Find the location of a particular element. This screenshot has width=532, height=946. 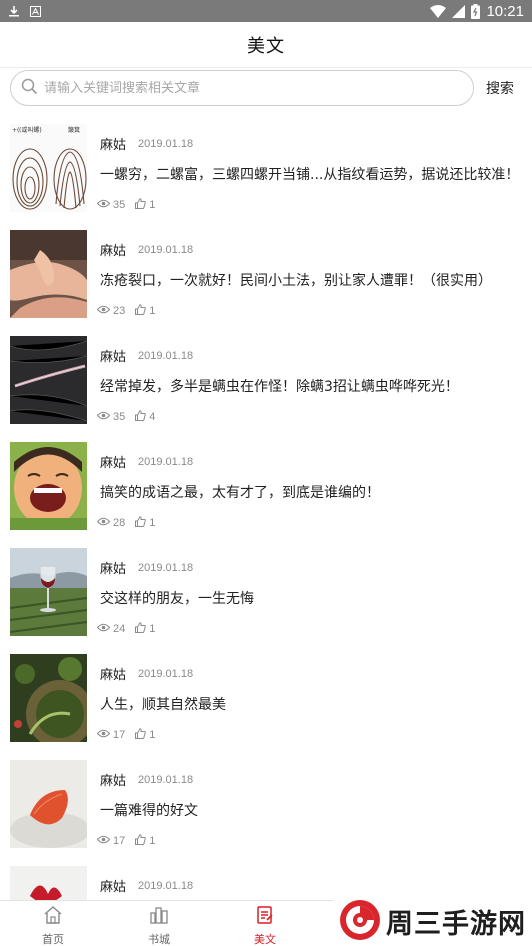

search-icon is located at coordinates (29, 88).